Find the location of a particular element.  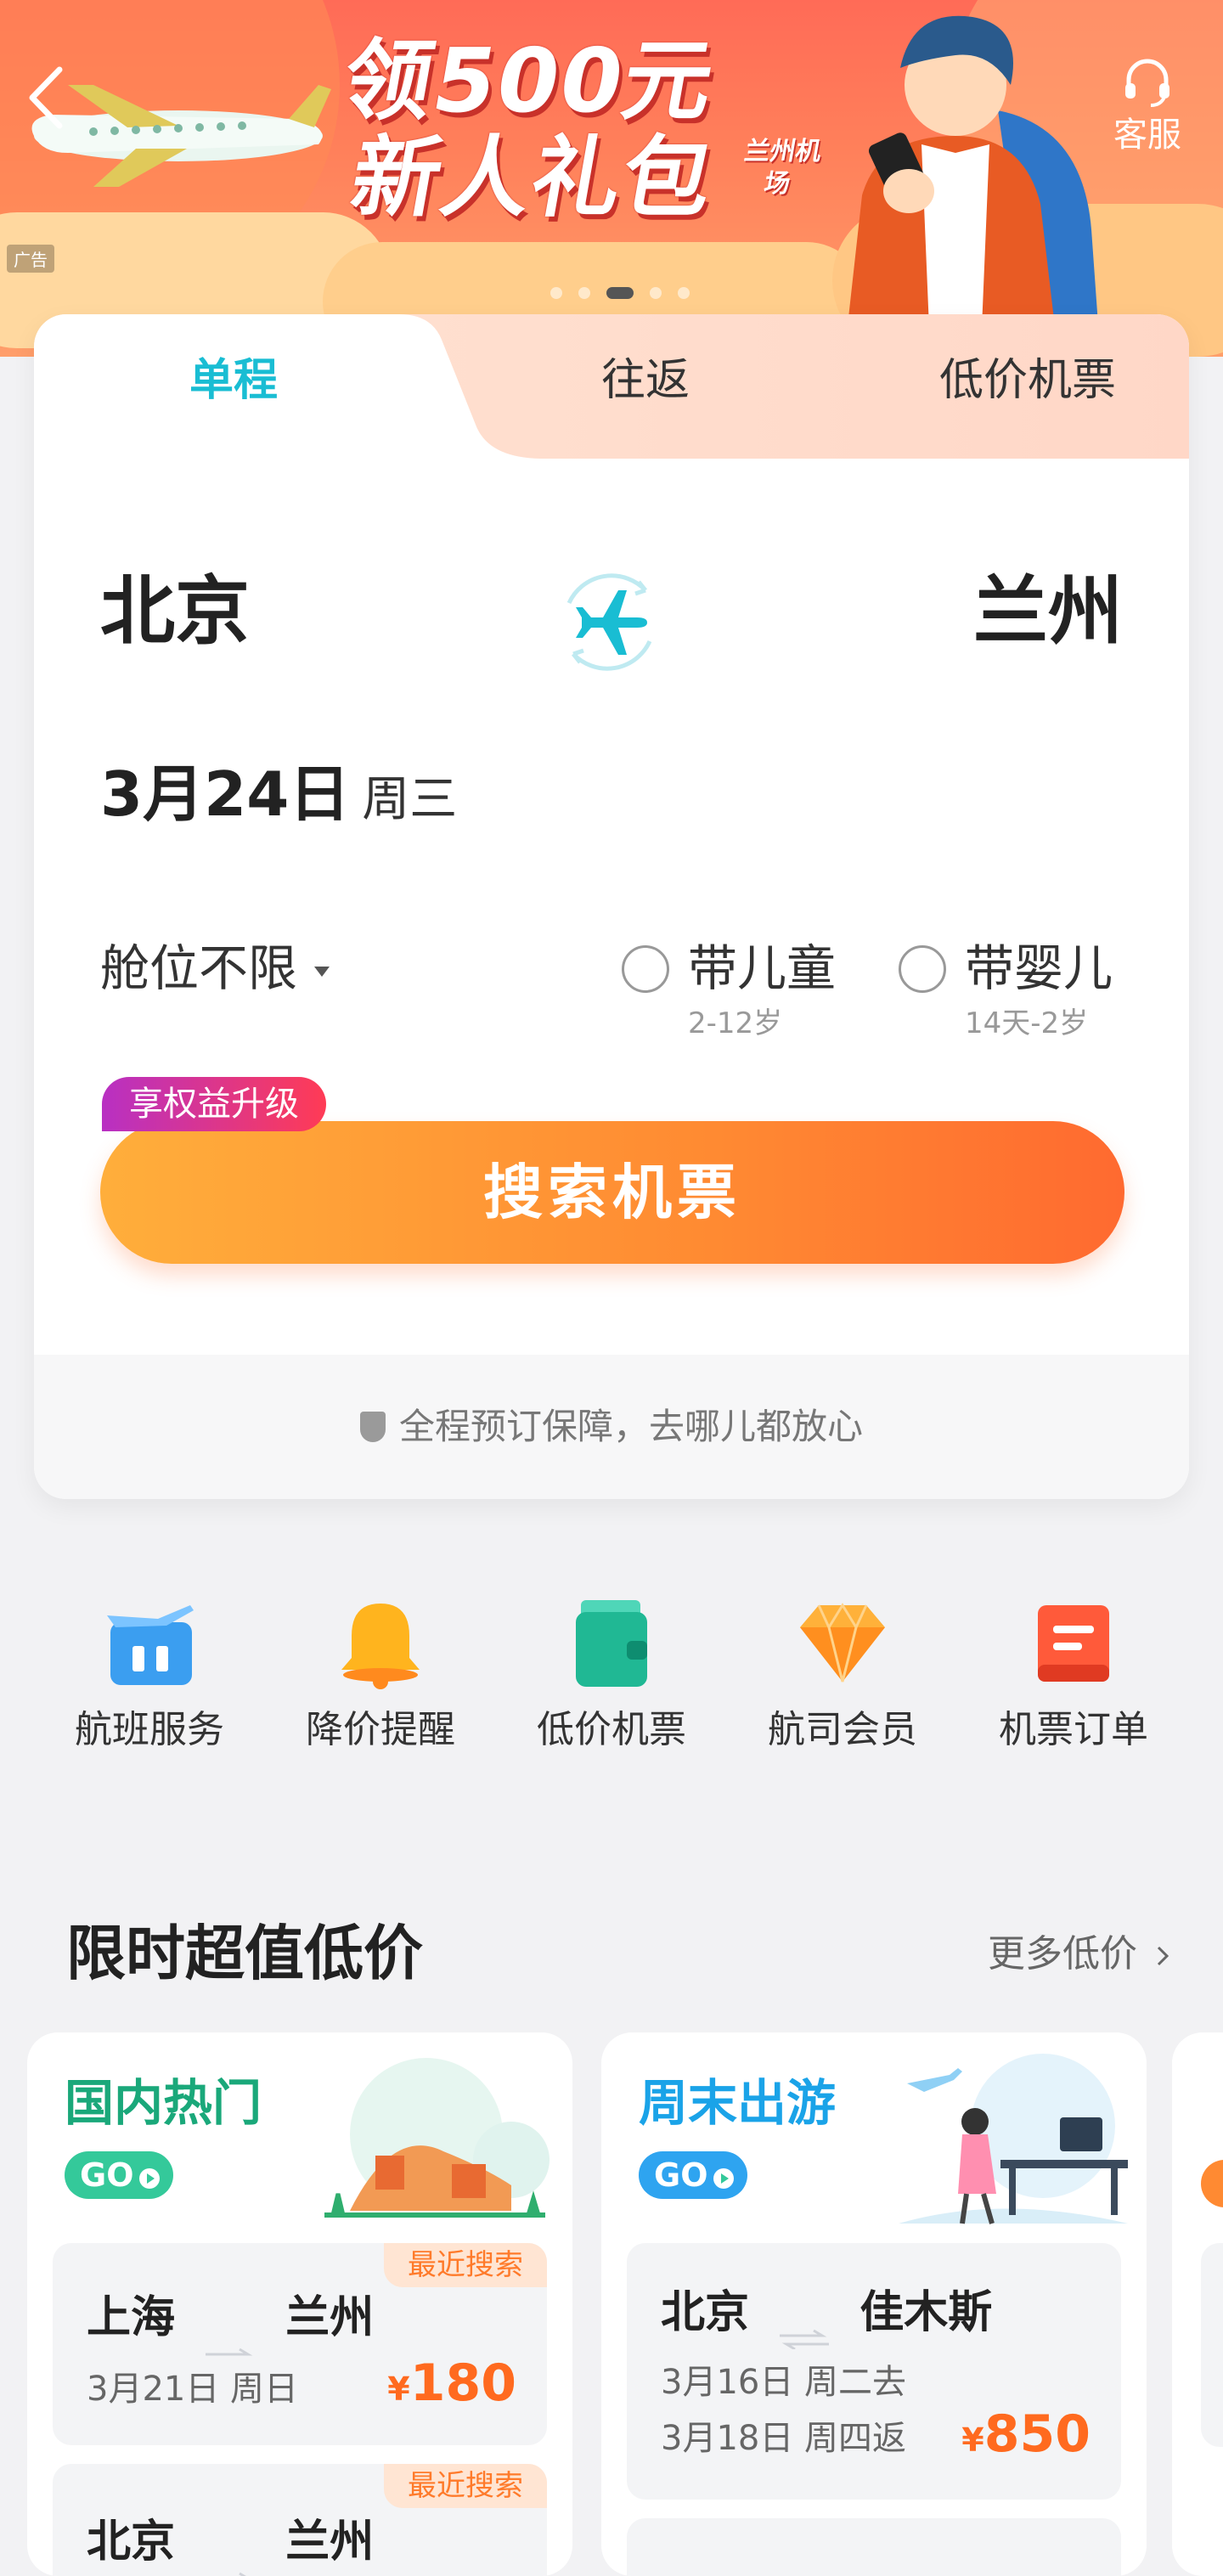

route-item: 北京 佳木斯 3月16日 周二去 3月18日 周四返 ¥850 is located at coordinates (874, 2371).